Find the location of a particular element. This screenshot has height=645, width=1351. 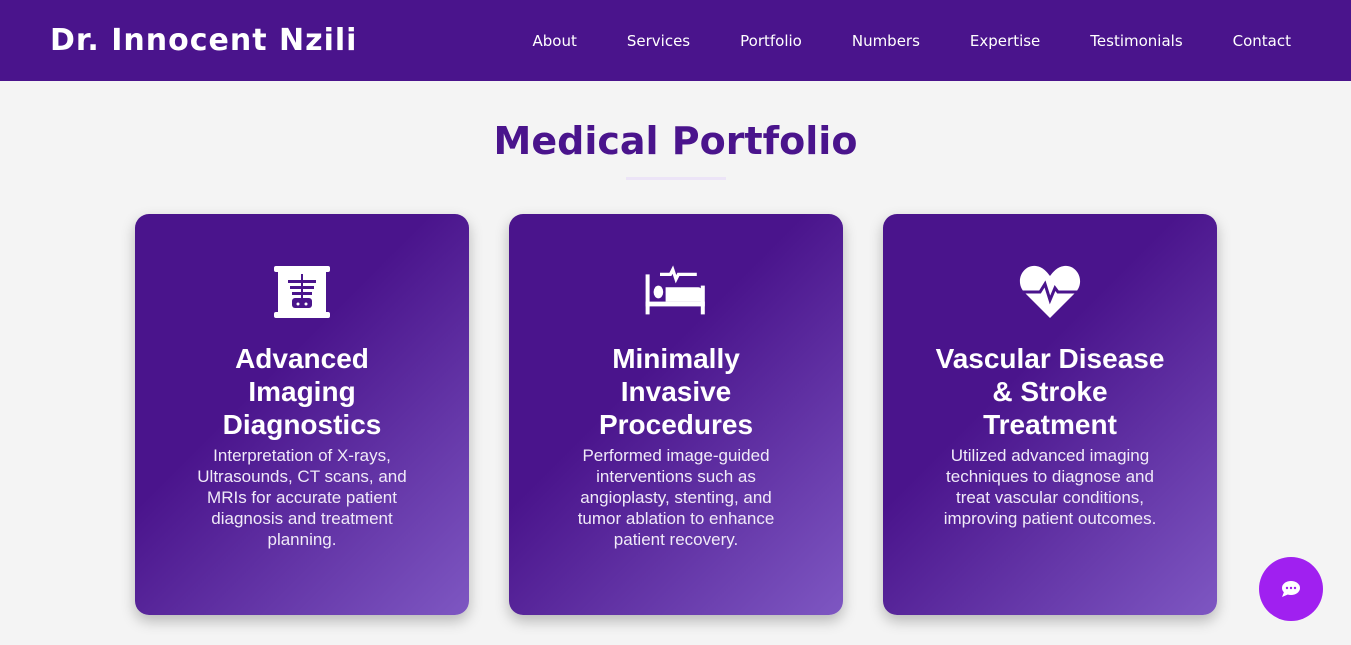

nav-contact: Contact is located at coordinates (1262, 41).